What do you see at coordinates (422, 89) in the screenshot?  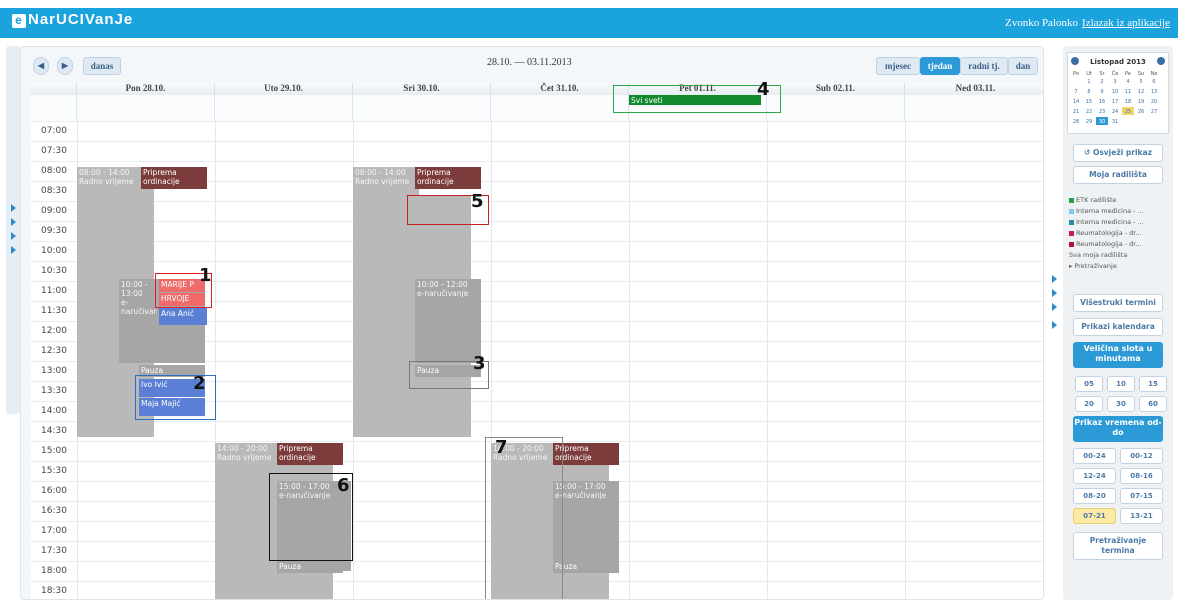 I see `day-header-wed: Sri 30.10.` at bounding box center [422, 89].